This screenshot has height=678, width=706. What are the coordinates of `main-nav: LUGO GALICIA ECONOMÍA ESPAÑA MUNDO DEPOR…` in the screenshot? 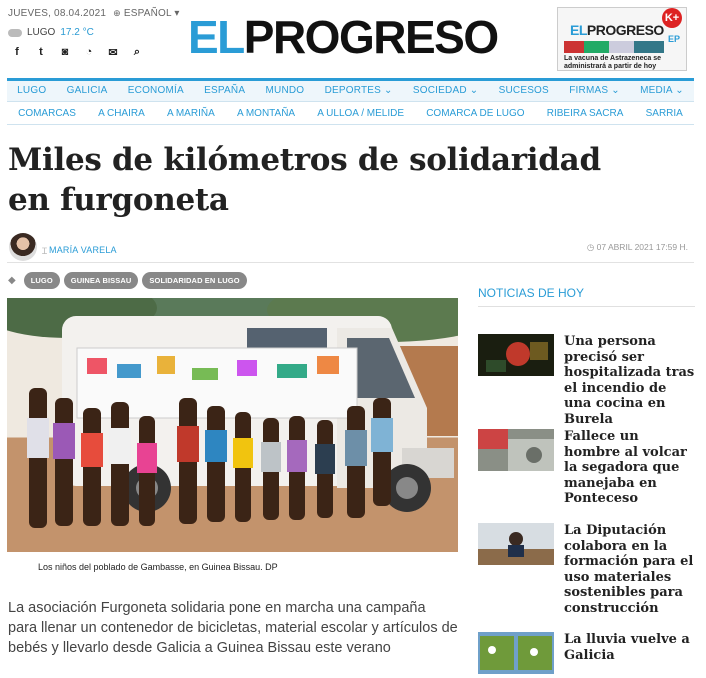 It's located at (350, 90).